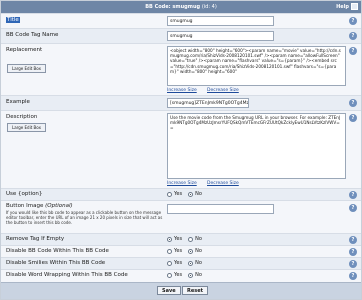  I want to click on disable-bbcode-label: Disable BB Code Within This BB Code, so click(57, 251).